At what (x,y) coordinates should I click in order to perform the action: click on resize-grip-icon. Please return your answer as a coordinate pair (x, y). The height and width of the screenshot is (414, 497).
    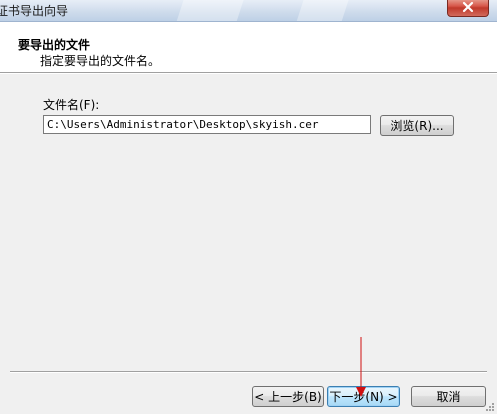
    Looking at the image, I should click on (490, 407).